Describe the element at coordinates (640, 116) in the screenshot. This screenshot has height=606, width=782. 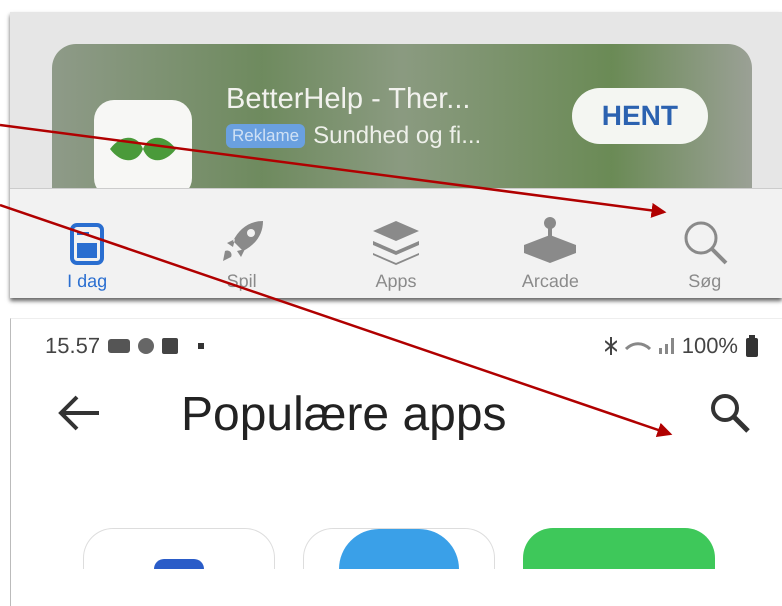
I see `get-button: HENT` at that location.